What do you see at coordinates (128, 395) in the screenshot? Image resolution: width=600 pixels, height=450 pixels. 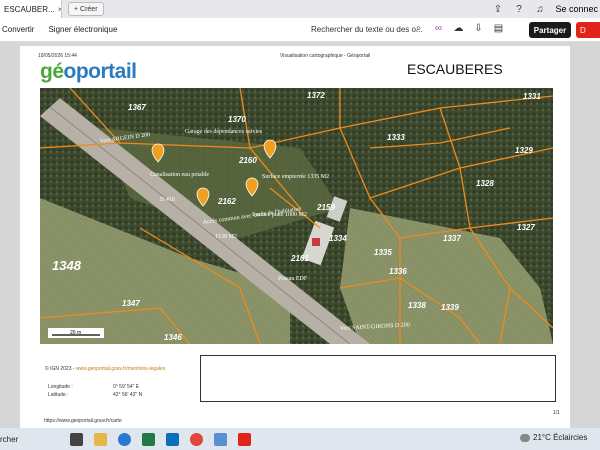 I see `latitude-value: 42° 56' 43" N` at bounding box center [128, 395].